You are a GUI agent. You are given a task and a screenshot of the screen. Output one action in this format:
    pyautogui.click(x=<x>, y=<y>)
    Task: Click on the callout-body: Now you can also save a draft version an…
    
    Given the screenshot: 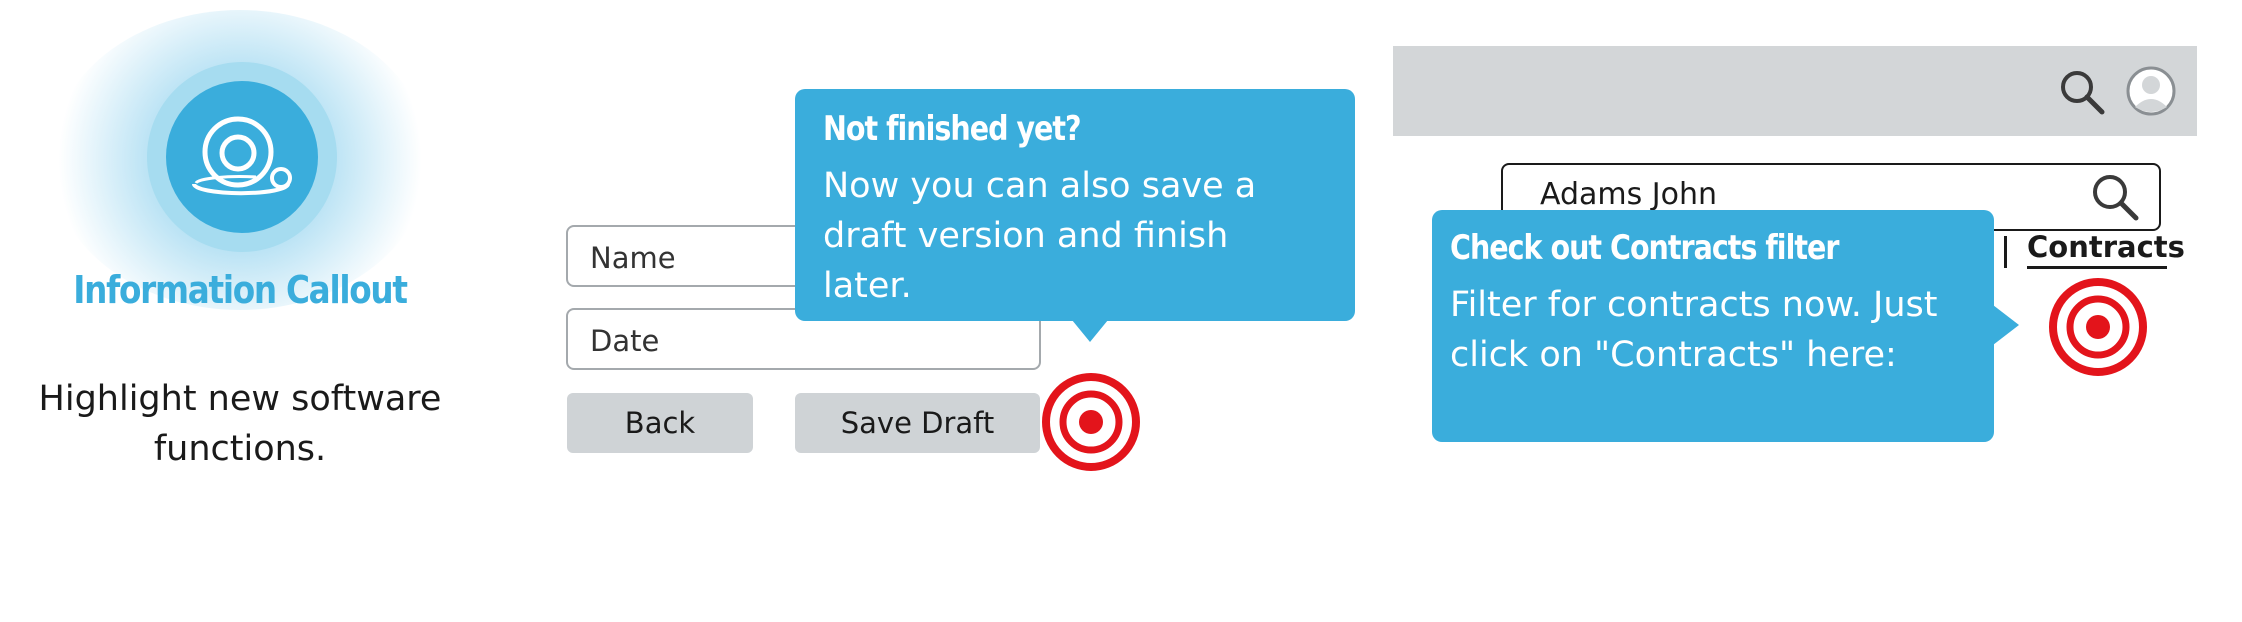 What is the action you would take?
    pyautogui.click(x=1040, y=236)
    